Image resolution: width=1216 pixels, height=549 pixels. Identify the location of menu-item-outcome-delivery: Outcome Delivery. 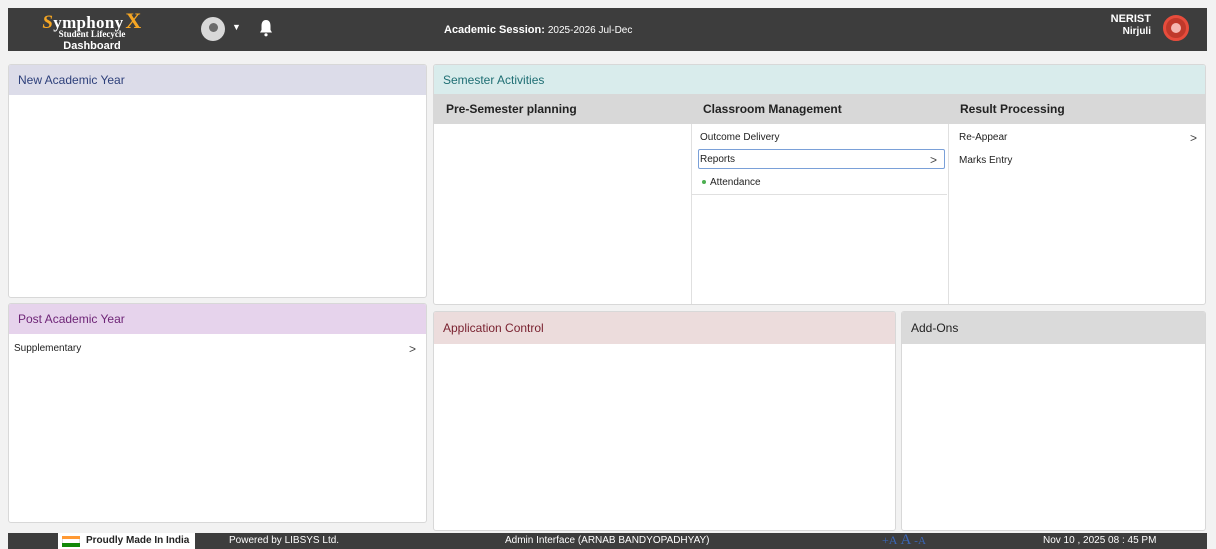
(819, 138).